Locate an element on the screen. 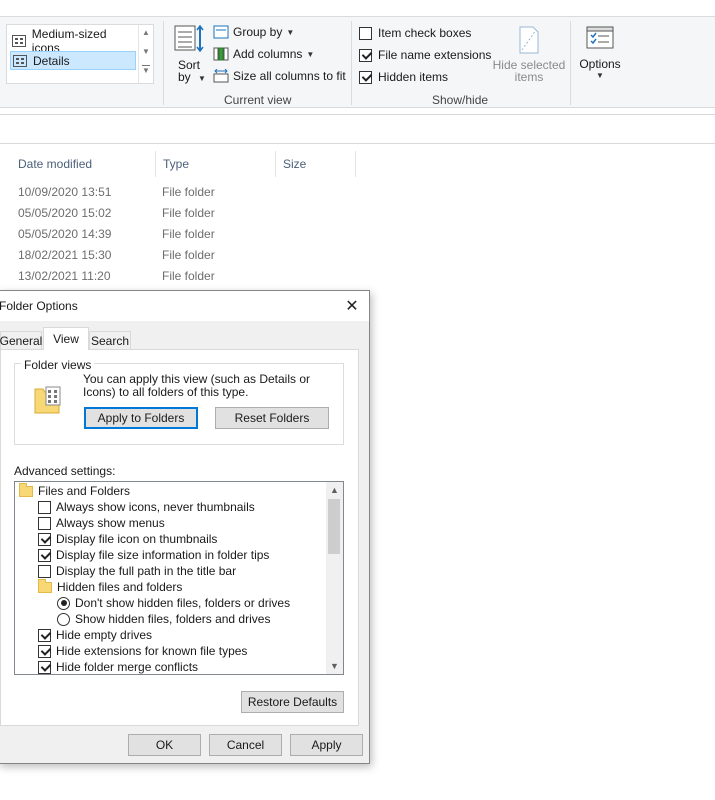 Image resolution: width=715 pixels, height=800 pixels. sort-by-button: Sort by ▼ is located at coordinates (189, 55).